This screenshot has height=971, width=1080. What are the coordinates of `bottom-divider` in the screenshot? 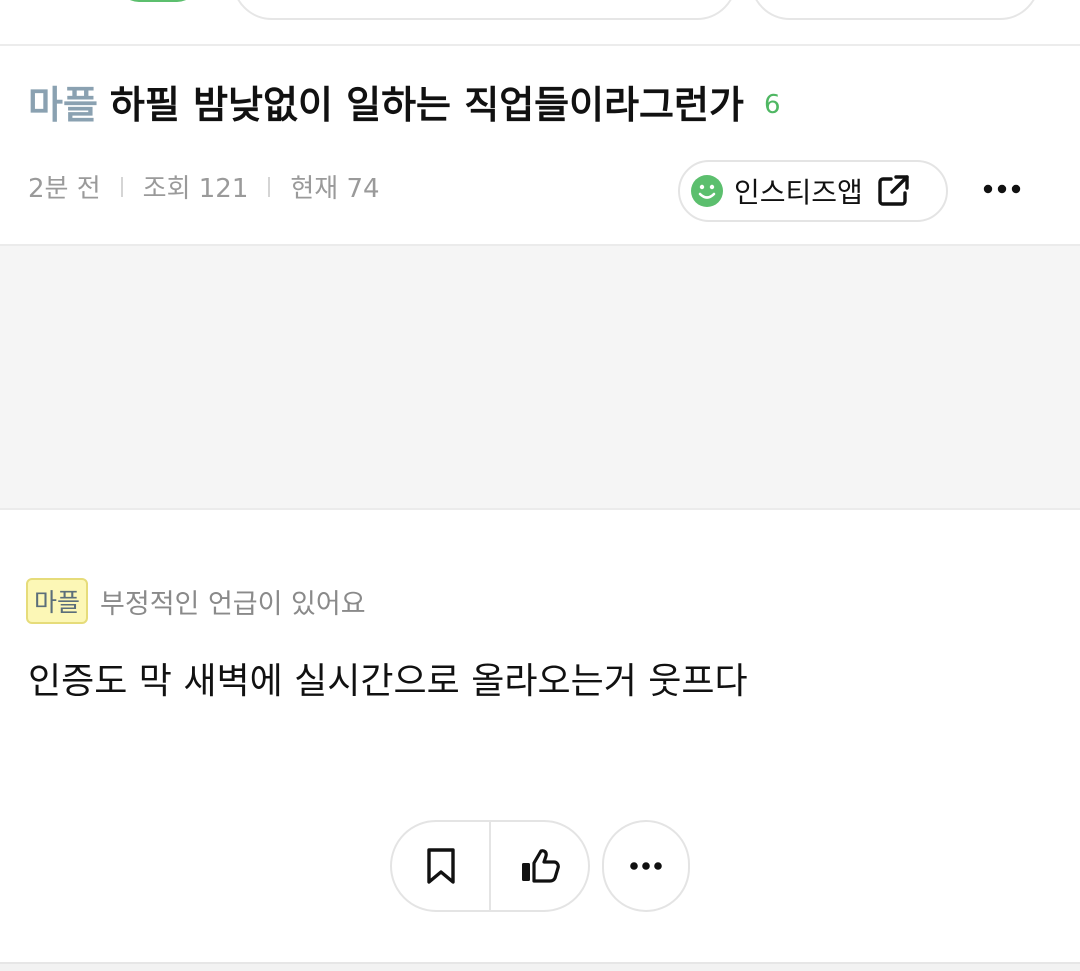 It's located at (540, 966).